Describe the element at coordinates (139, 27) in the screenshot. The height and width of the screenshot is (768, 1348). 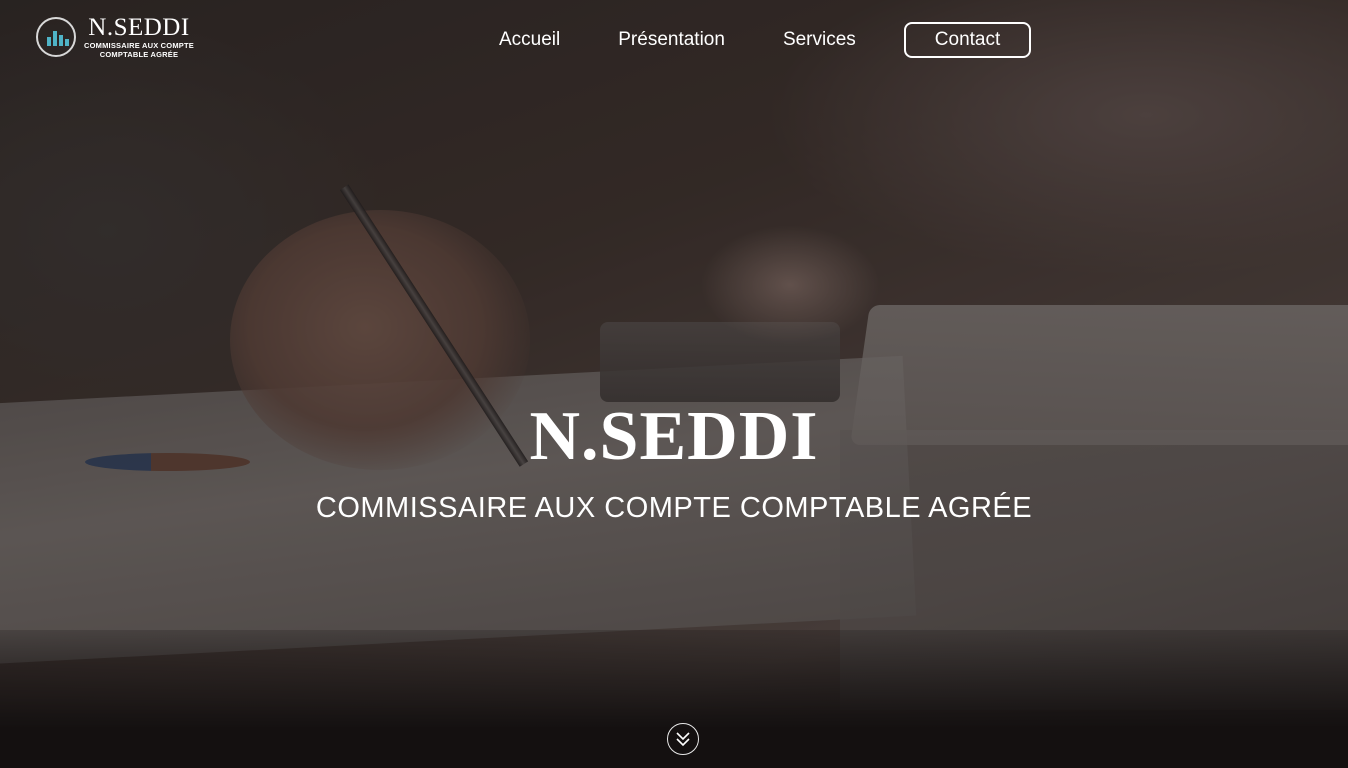
I see `logo-name: N.SEDDI` at that location.